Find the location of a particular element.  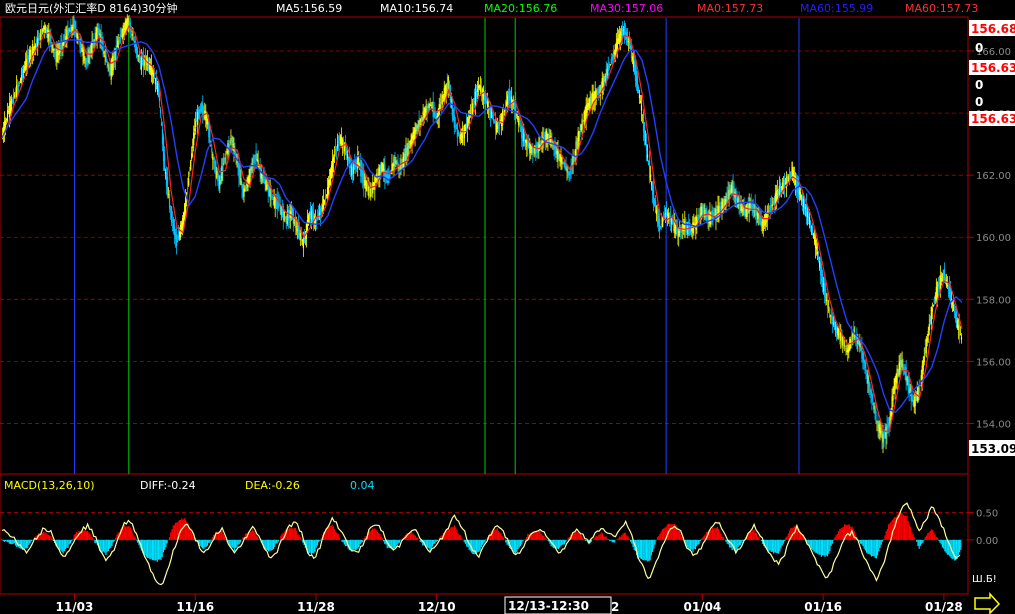

price-tick-label: 154.00 is located at coordinates (993, 424).